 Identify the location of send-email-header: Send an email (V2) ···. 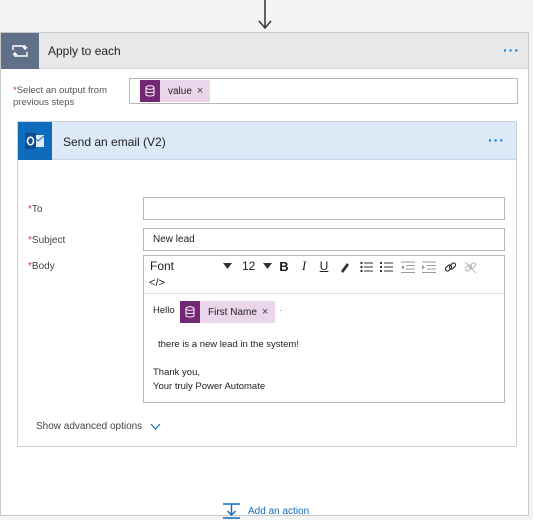
(267, 141).